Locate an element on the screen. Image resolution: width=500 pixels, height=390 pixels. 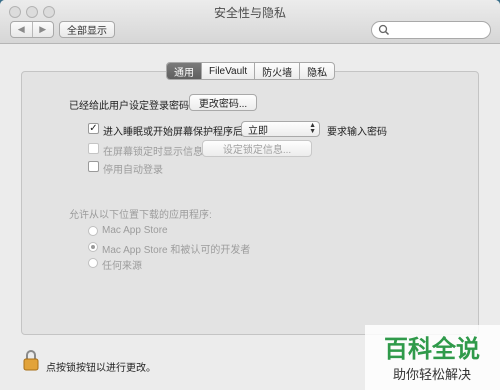
search-icon is located at coordinates (384, 30).